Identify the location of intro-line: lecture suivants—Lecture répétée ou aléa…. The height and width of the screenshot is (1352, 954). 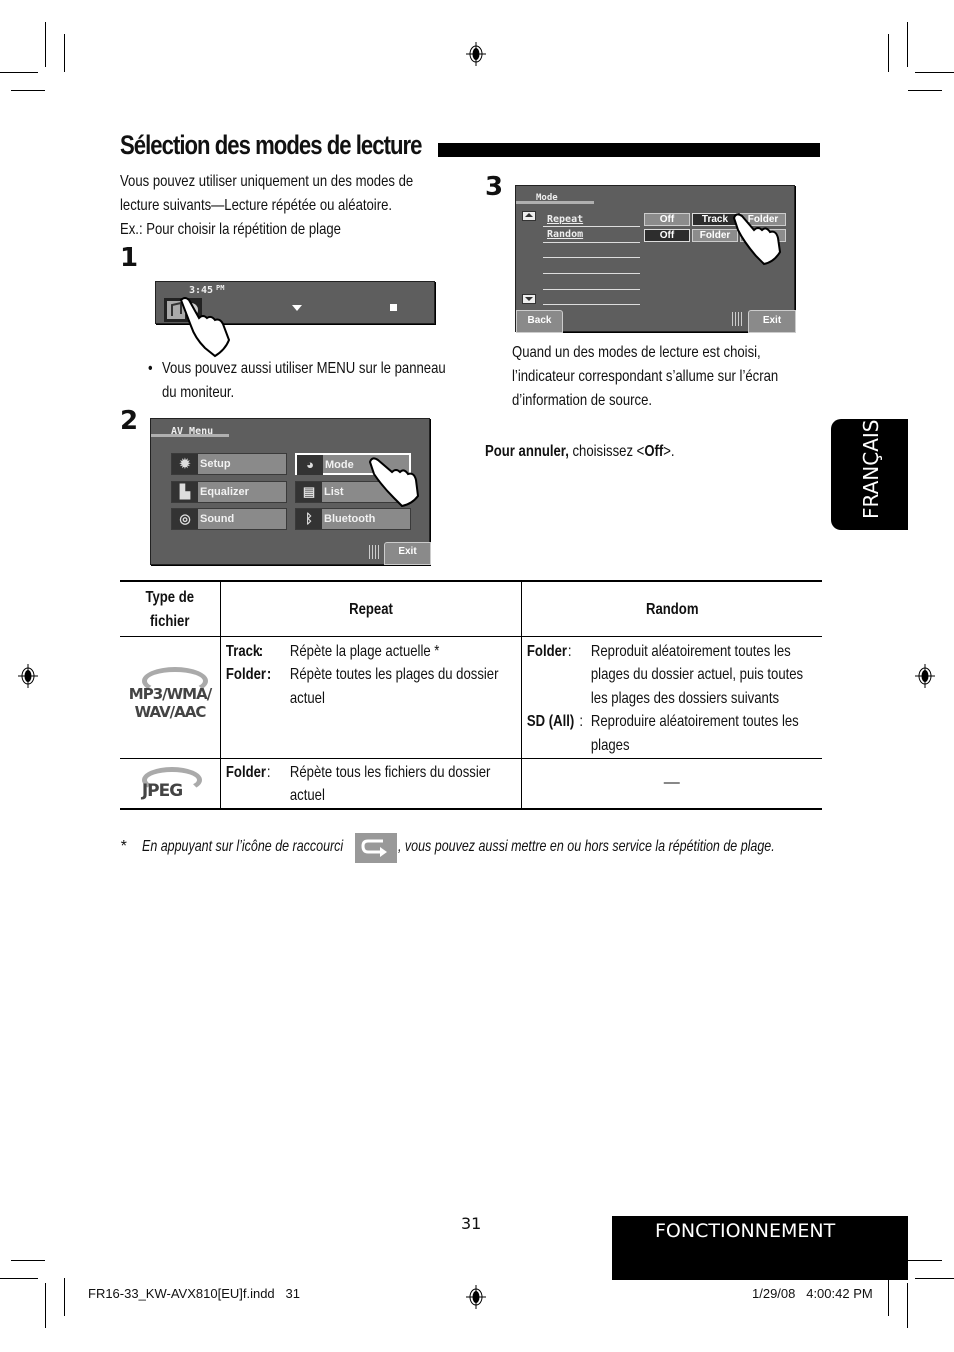
(256, 205).